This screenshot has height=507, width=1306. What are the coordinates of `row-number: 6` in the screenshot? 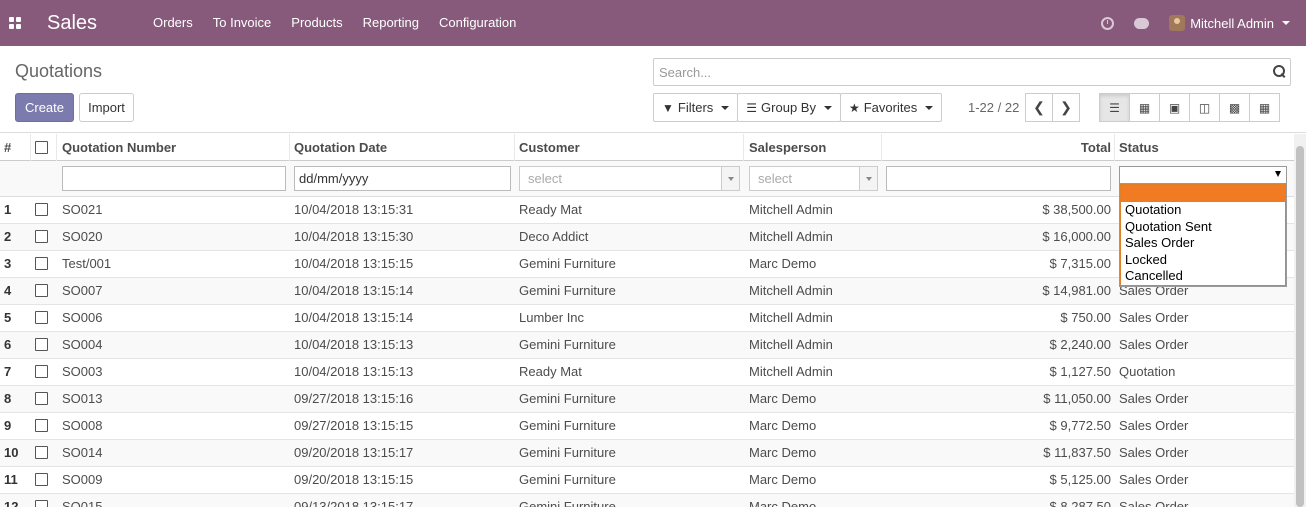 It's located at (8, 344).